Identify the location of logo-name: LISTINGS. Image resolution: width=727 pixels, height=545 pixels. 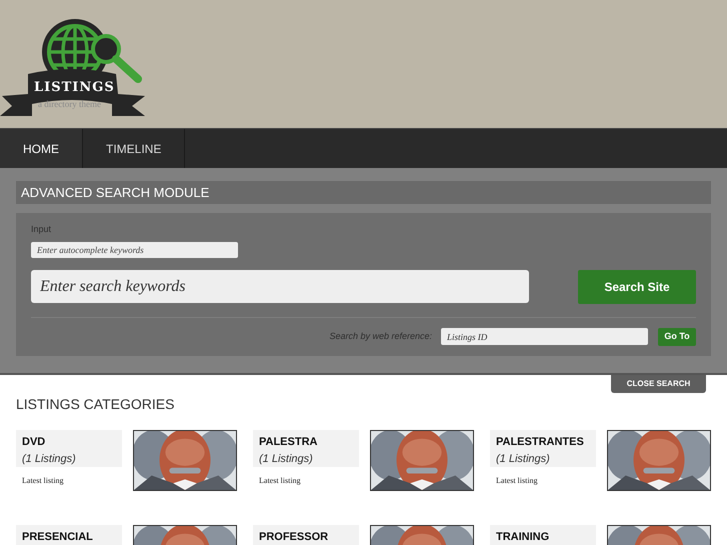
(74, 88).